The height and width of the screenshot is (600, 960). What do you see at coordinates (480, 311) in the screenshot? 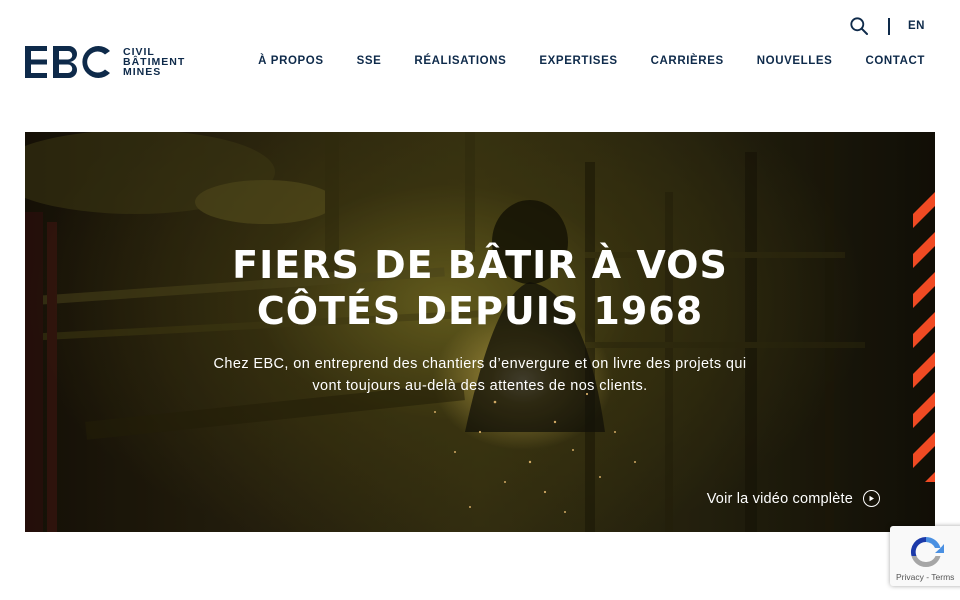
I see `hero-title-line-2: CÔTÉS DEPUIS 1968` at bounding box center [480, 311].